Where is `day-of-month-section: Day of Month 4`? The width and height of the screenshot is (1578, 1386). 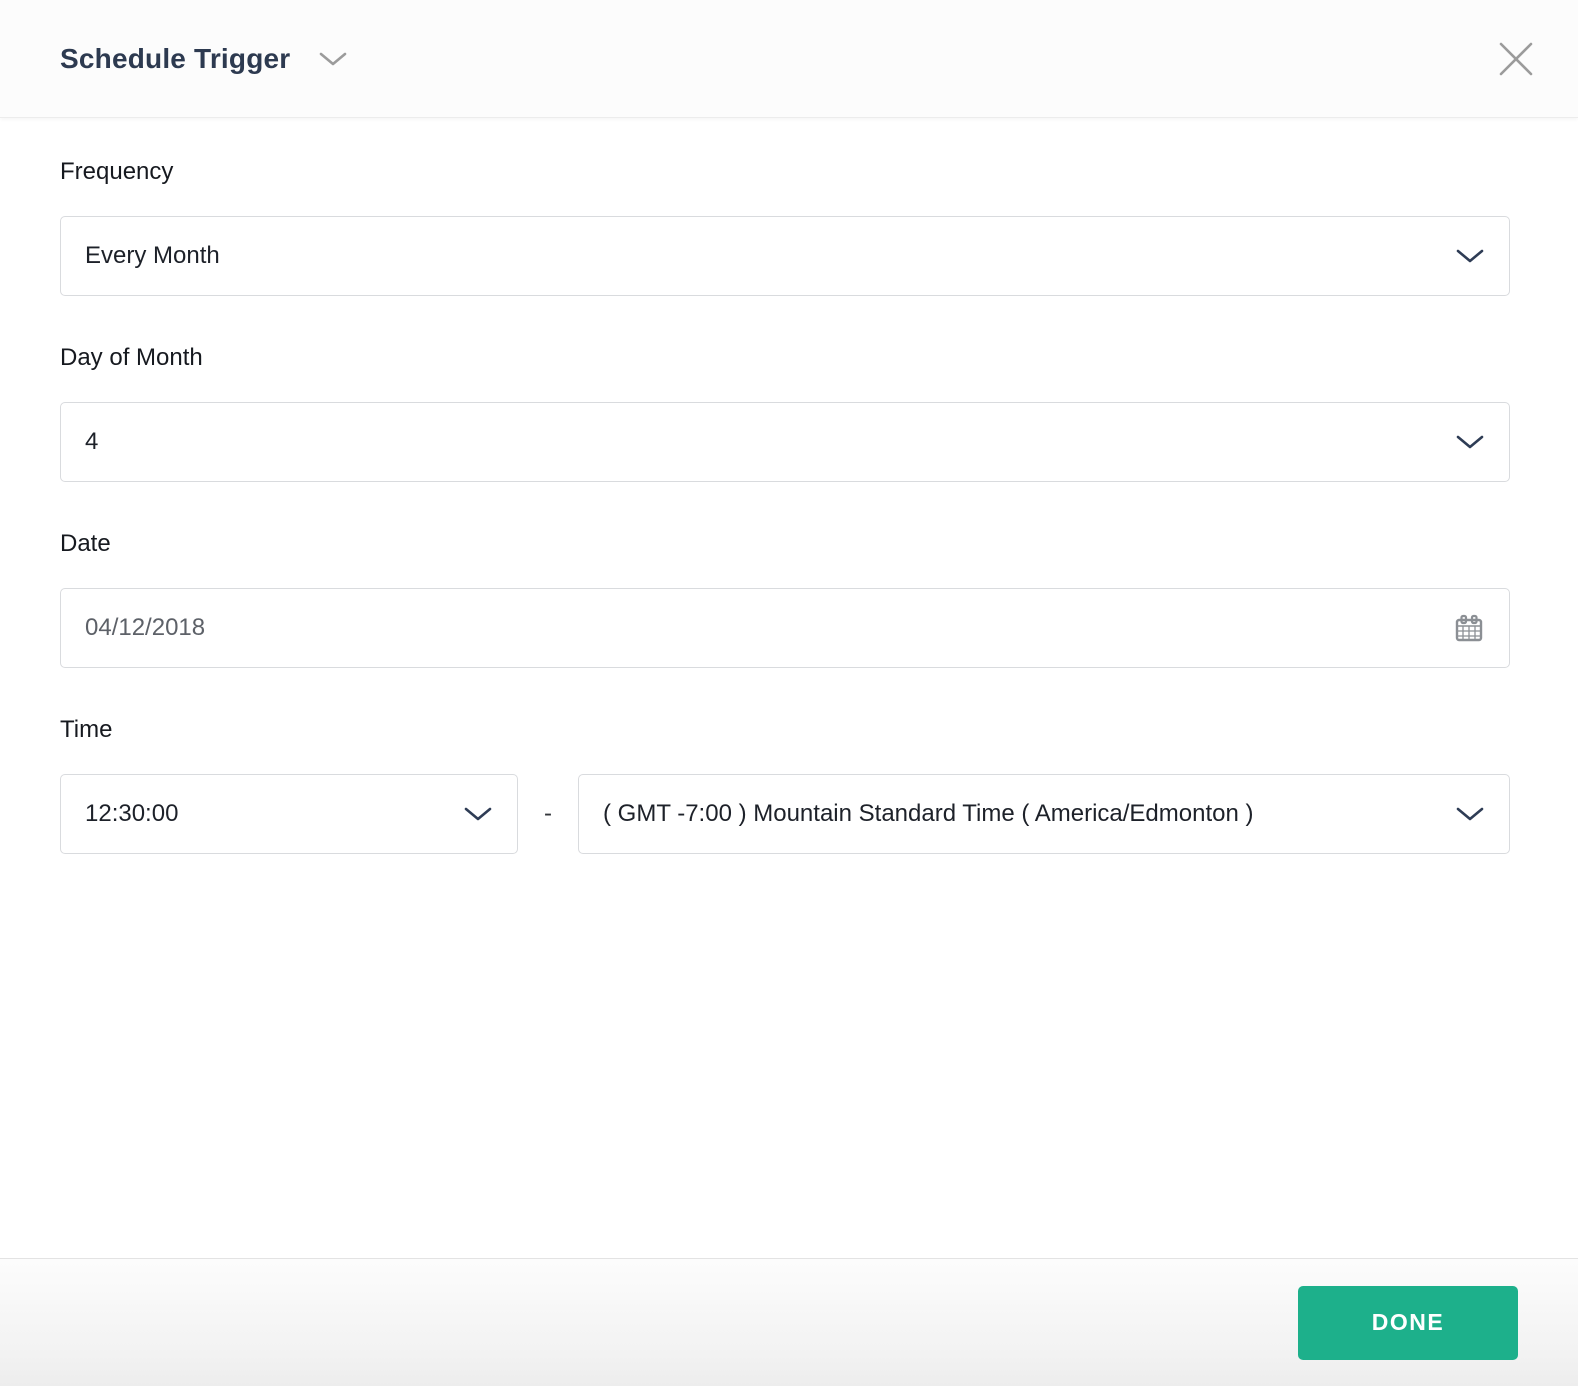 day-of-month-section: Day of Month 4 is located at coordinates (785, 413).